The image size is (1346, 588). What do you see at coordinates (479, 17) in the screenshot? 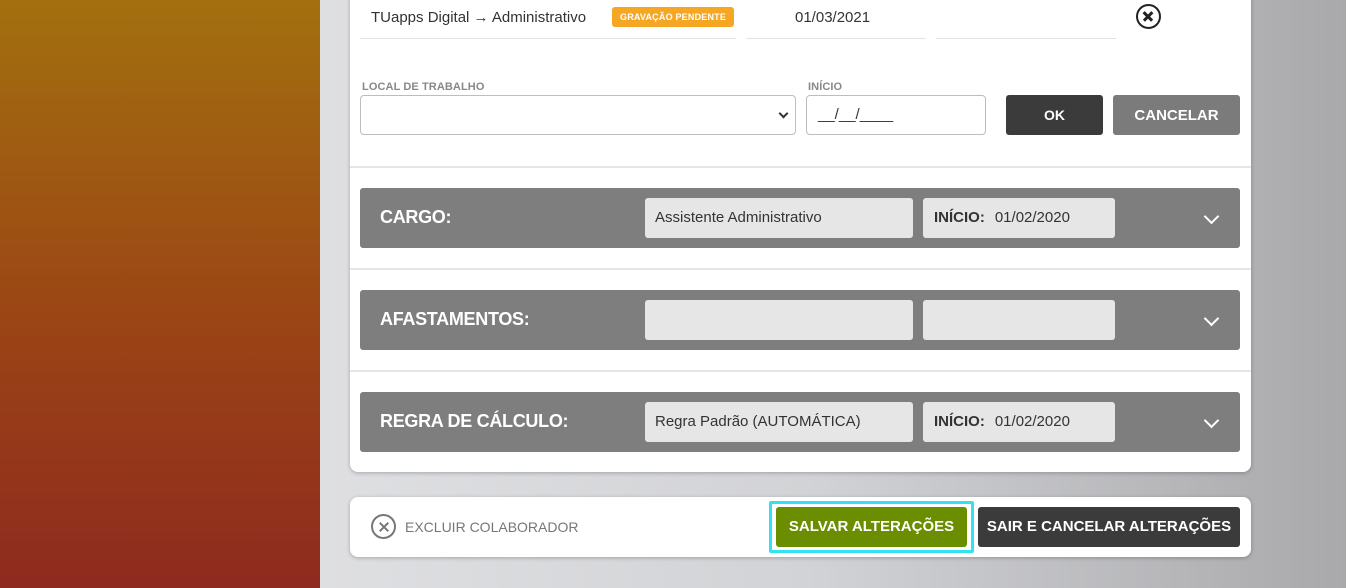
I see `assignment-path: TUapps Digital → Administrativo` at bounding box center [479, 17].